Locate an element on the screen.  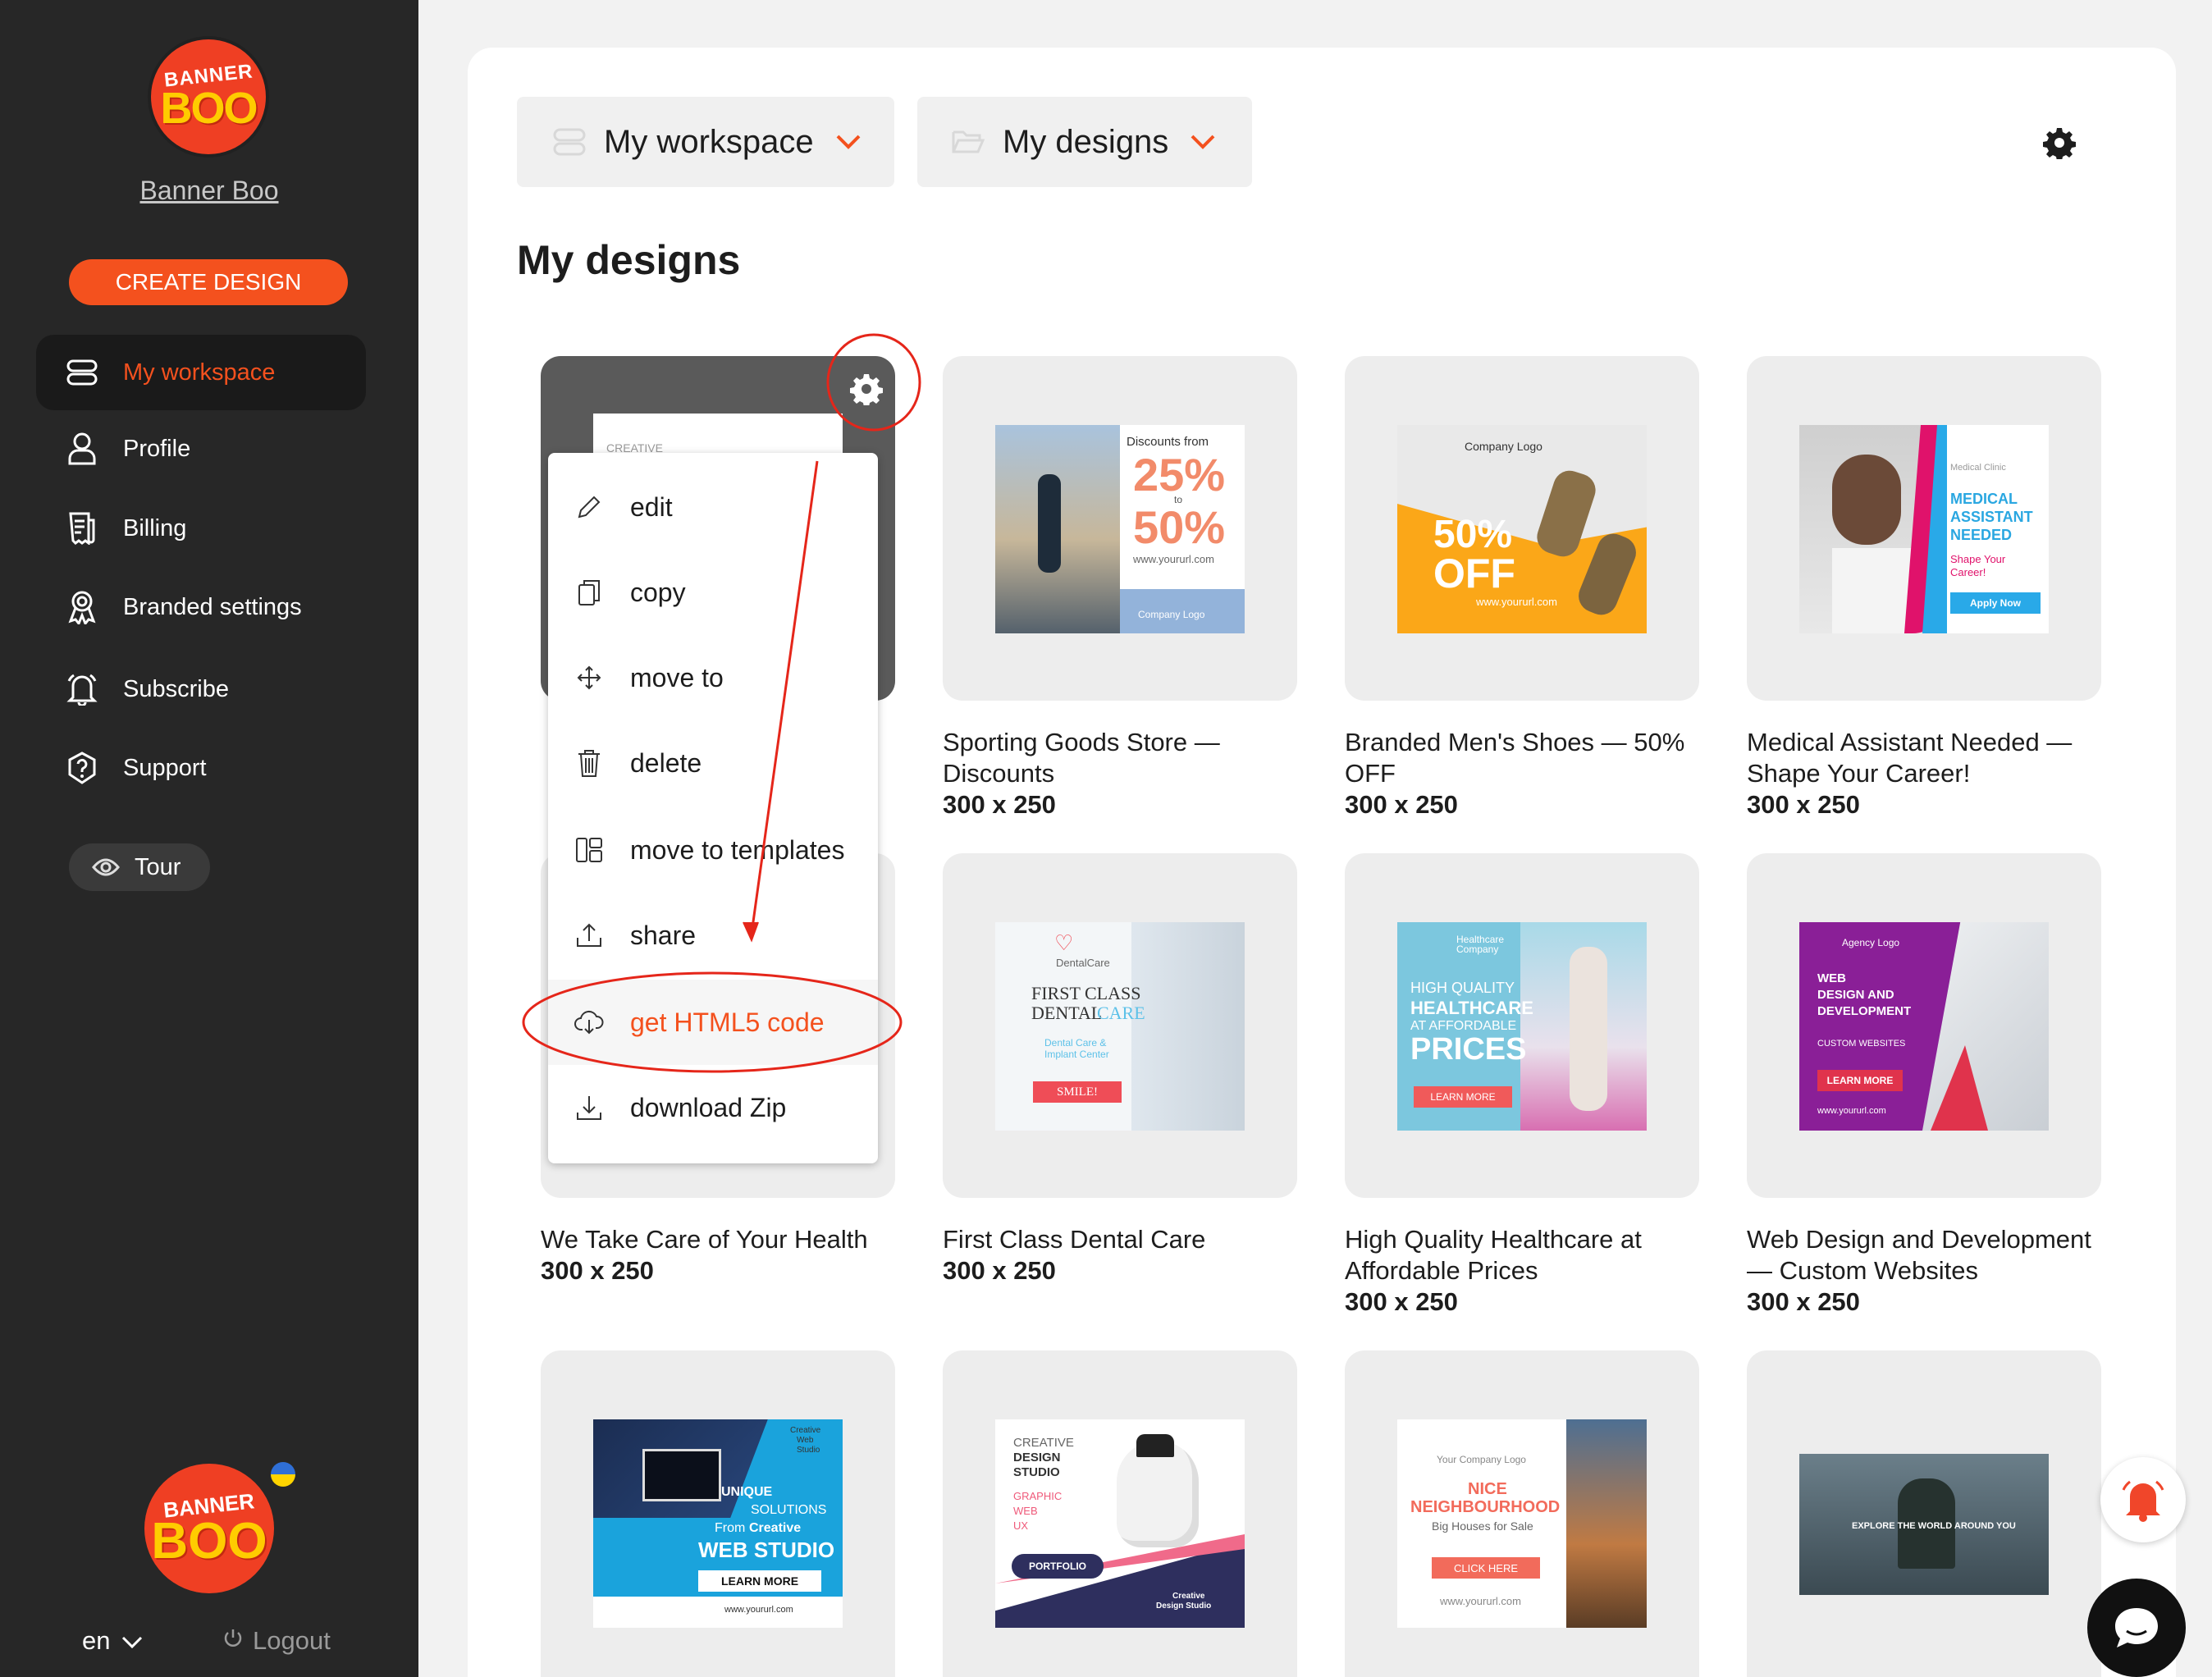
thumb-text: EXPLORE THE WORLD AROUND YOU is located at coordinates (1934, 1526).